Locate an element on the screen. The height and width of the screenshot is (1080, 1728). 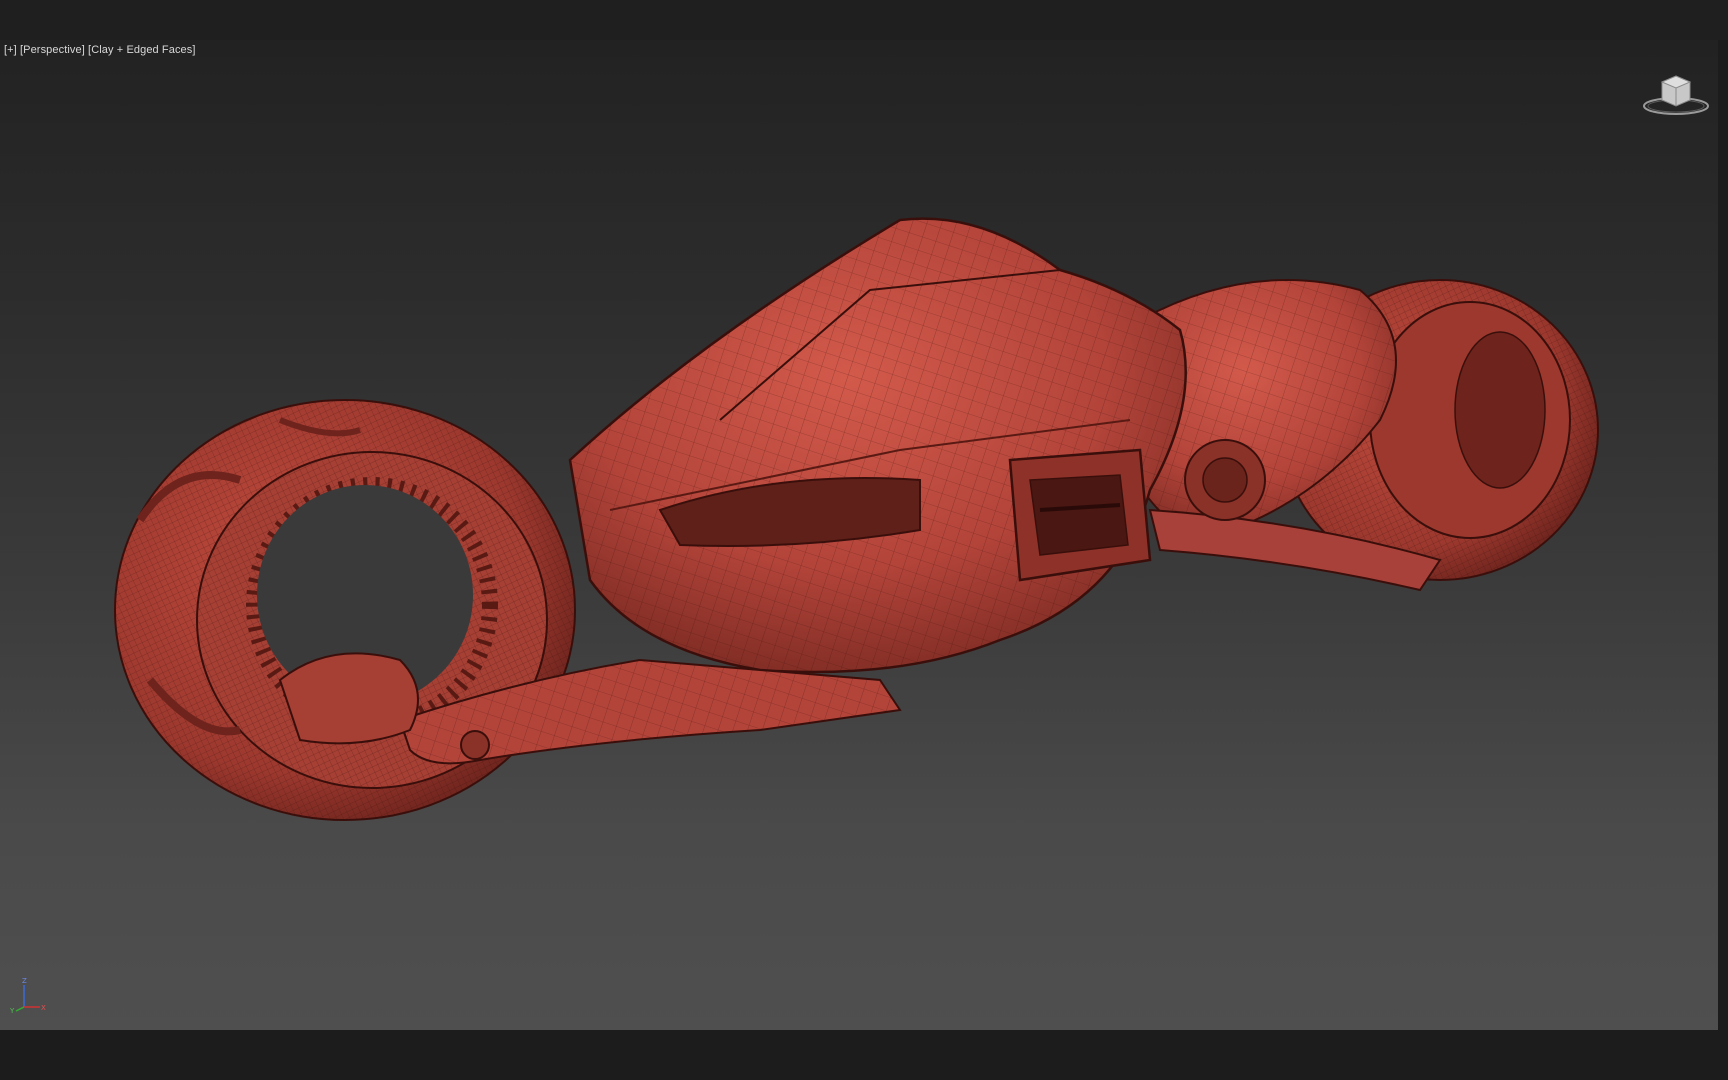
viewport-label: [+] [Perspective] [Clay + Edged Faces] is located at coordinates (100, 50).